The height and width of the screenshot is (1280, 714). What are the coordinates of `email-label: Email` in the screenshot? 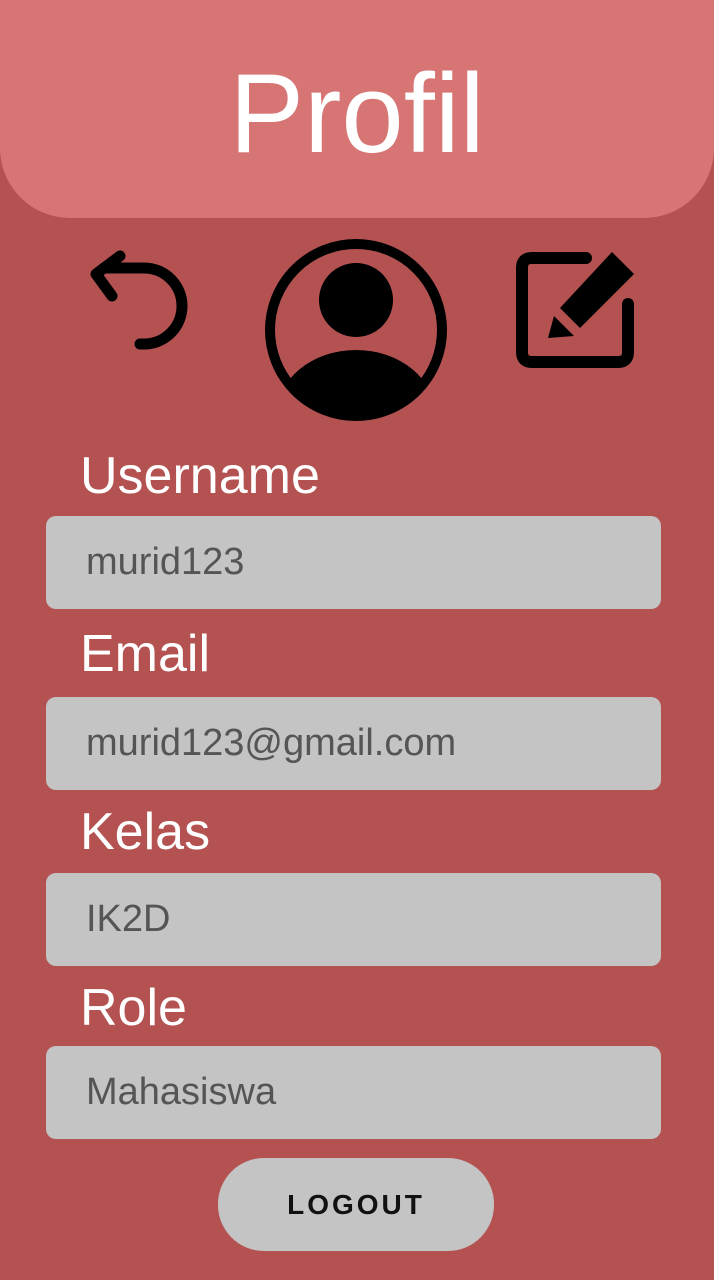 It's located at (145, 654).